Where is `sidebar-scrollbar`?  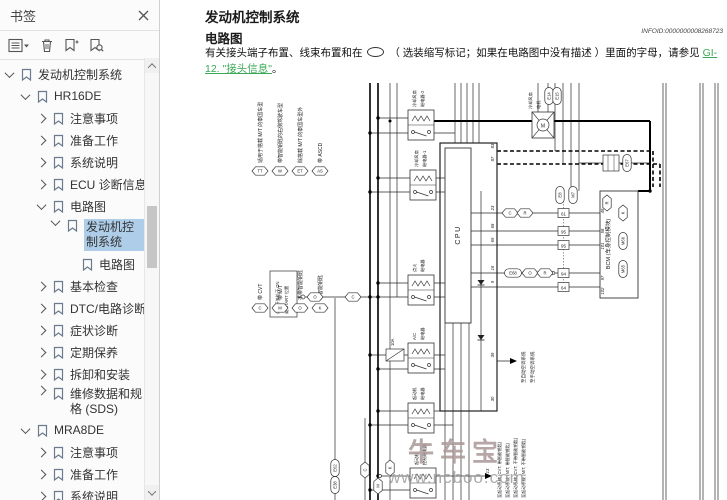
sidebar-scrollbar is located at coordinates (151, 279).